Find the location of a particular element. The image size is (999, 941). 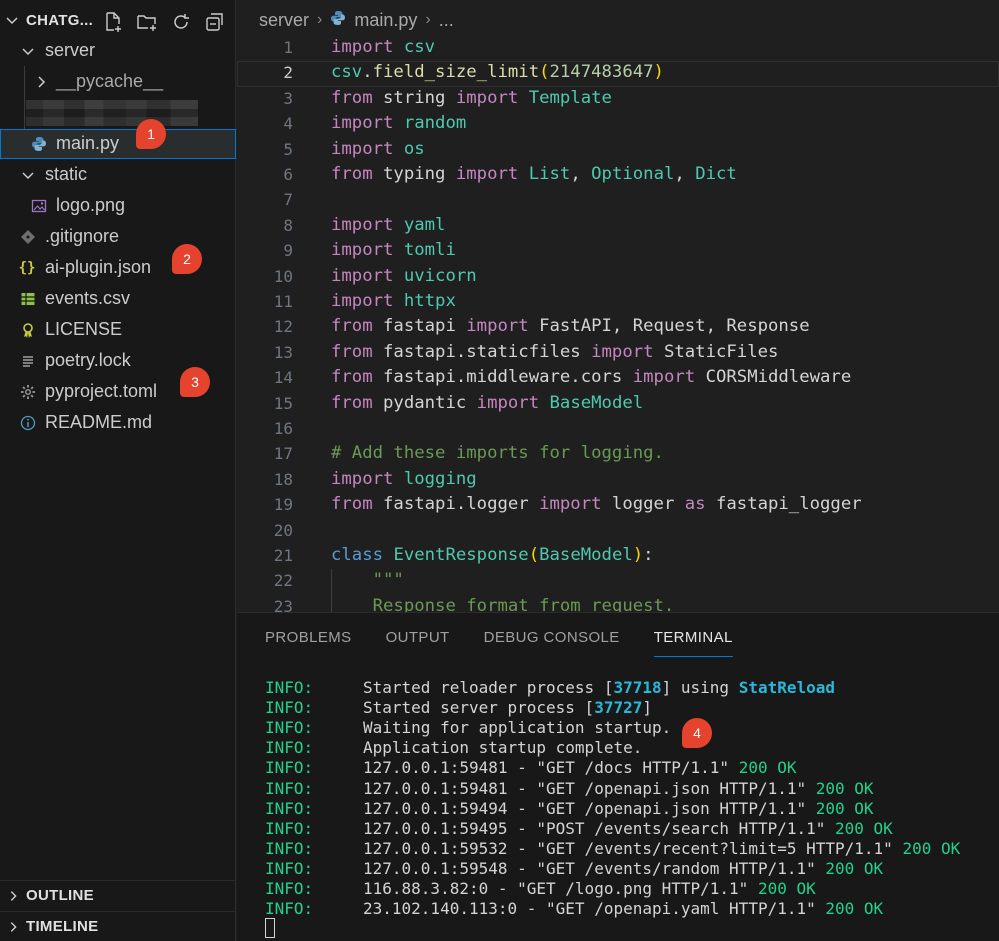

code-line: 2 csv.field_size_limit(2147483647) is located at coordinates (618, 74).